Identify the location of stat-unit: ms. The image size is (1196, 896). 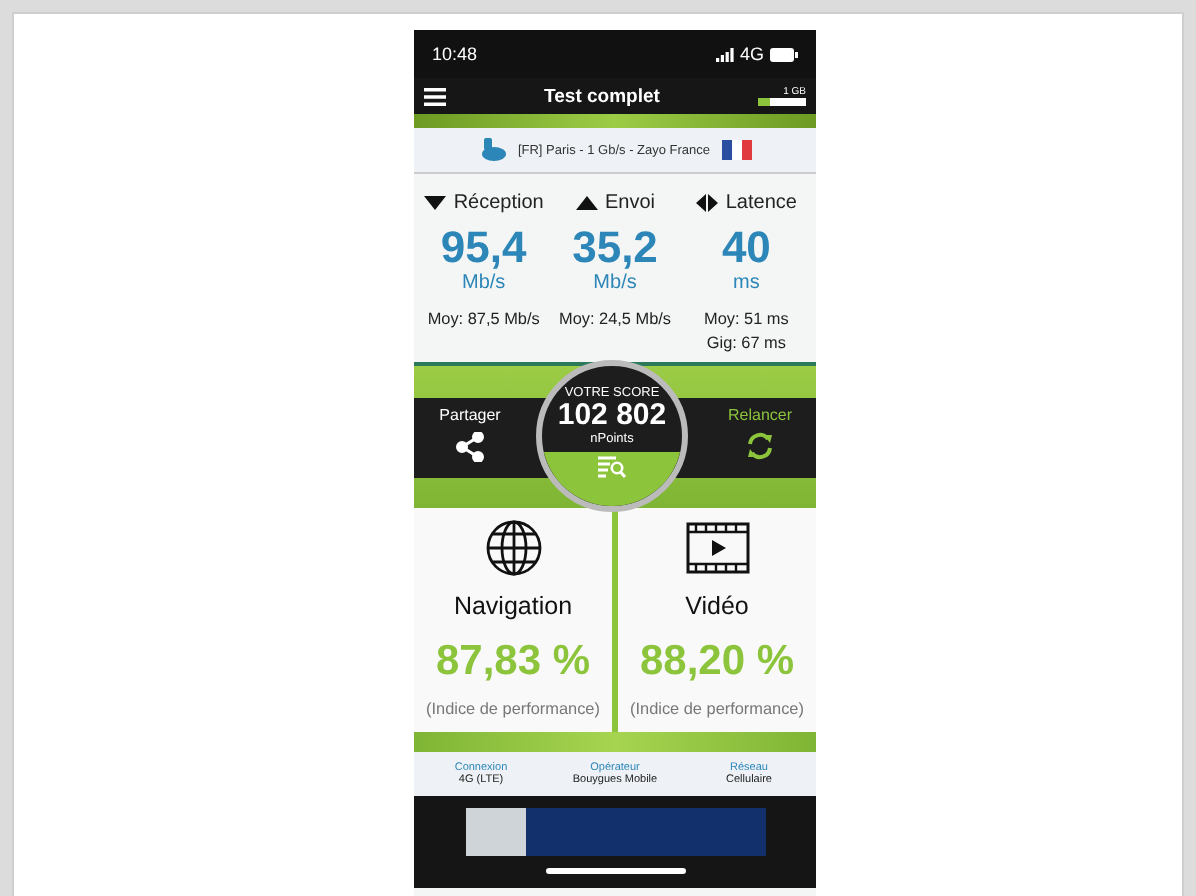
(746, 284).